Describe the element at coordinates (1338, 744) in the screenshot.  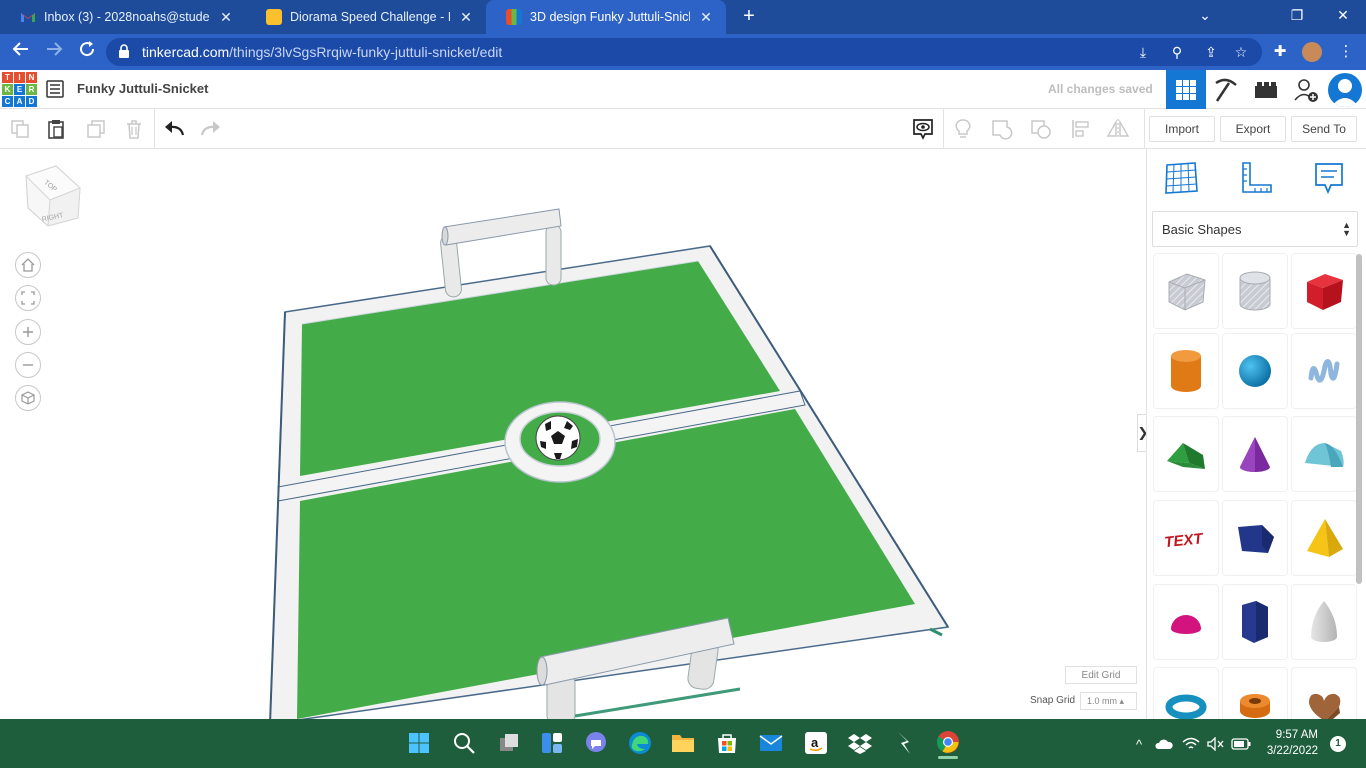
I see `notification-badge: 1` at that location.